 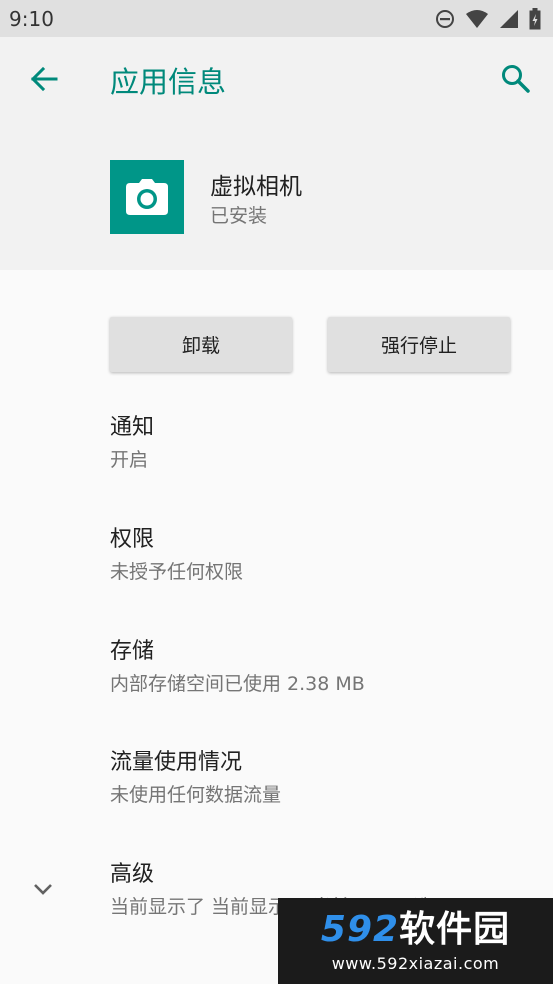 I want to click on arrow-back-icon, so click(x=44, y=79).